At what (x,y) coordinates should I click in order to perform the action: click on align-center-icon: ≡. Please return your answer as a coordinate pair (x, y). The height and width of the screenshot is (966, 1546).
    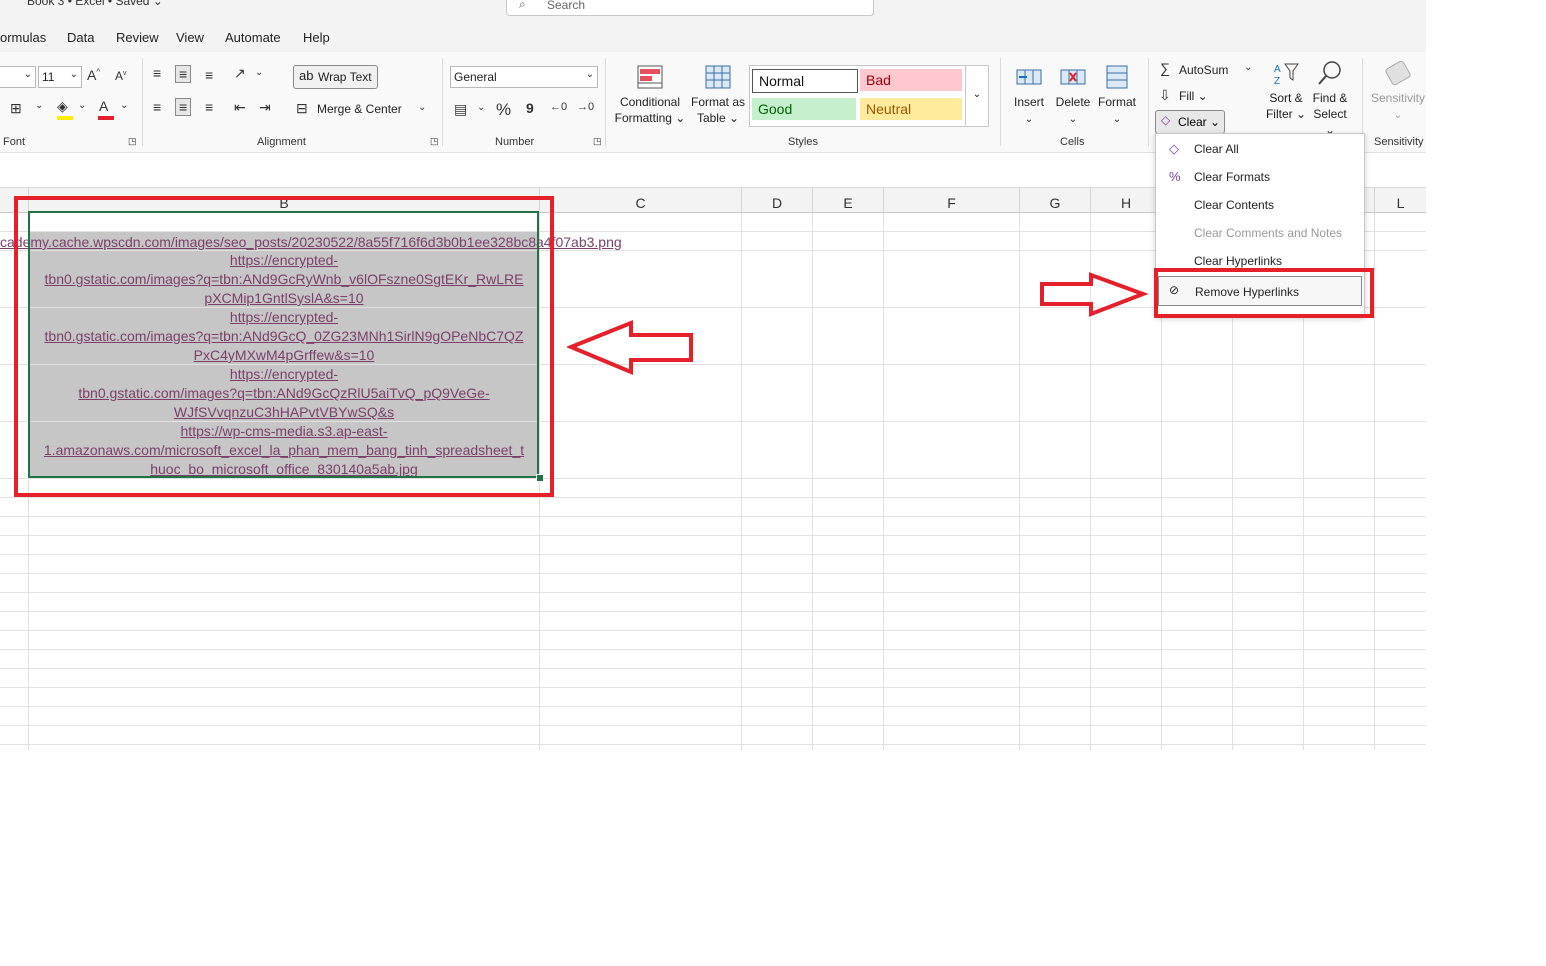
    Looking at the image, I should click on (183, 107).